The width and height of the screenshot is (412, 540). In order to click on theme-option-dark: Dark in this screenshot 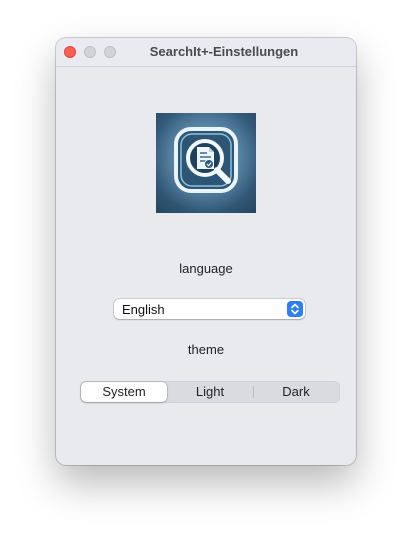, I will do `click(296, 392)`.